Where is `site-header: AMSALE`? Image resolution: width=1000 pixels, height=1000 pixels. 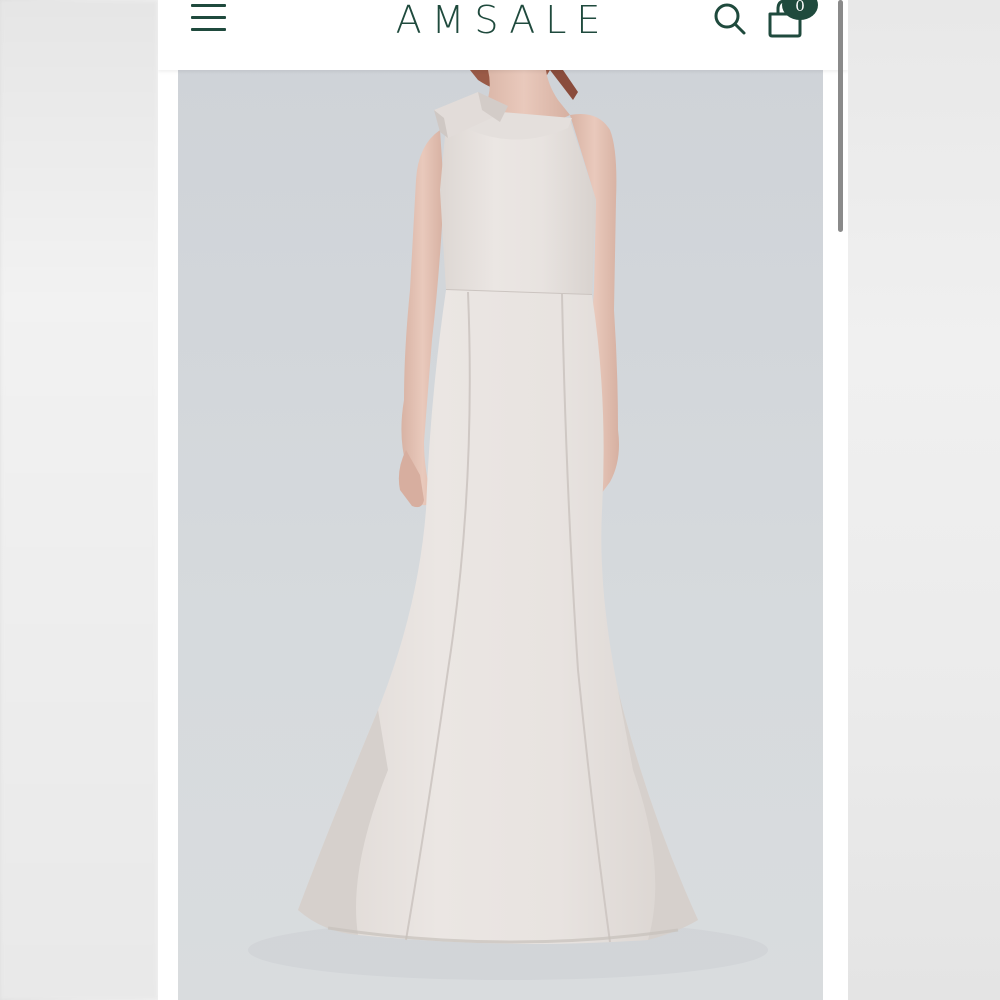 site-header: AMSALE is located at coordinates (503, 35).